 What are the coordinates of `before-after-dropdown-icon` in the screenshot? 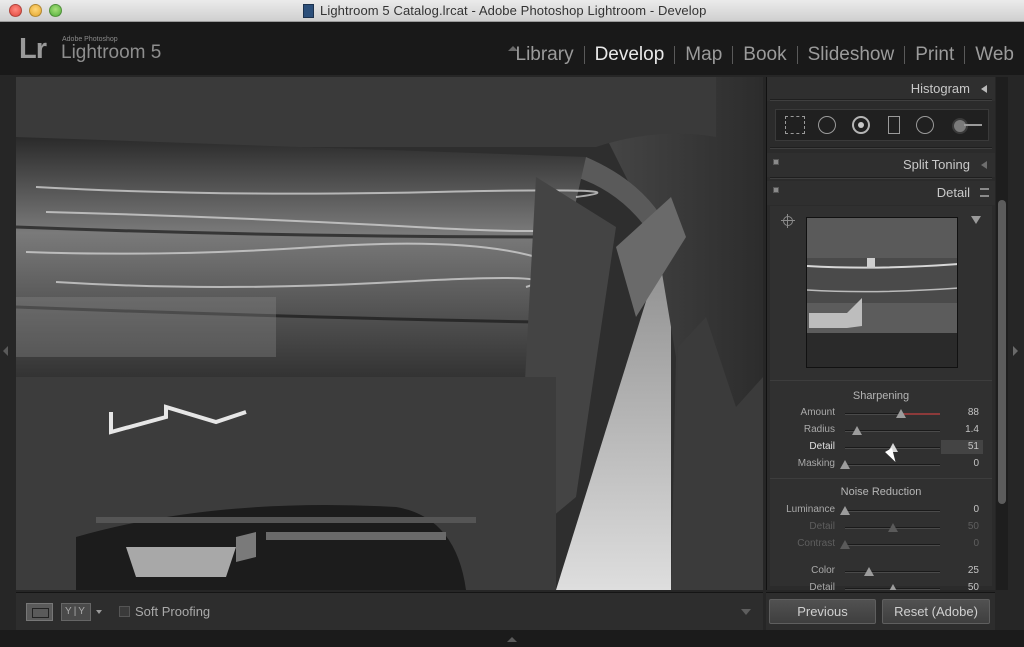 It's located at (99, 612).